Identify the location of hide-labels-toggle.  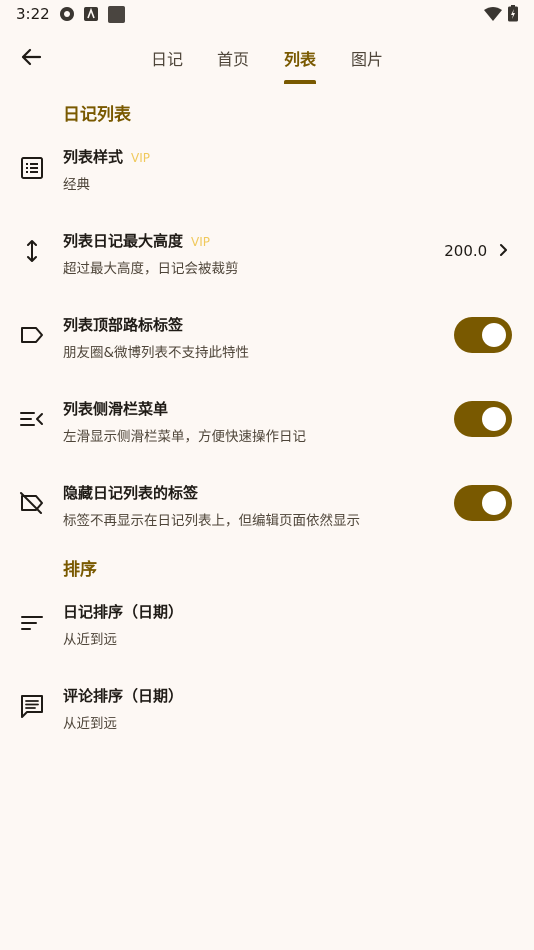
(483, 503).